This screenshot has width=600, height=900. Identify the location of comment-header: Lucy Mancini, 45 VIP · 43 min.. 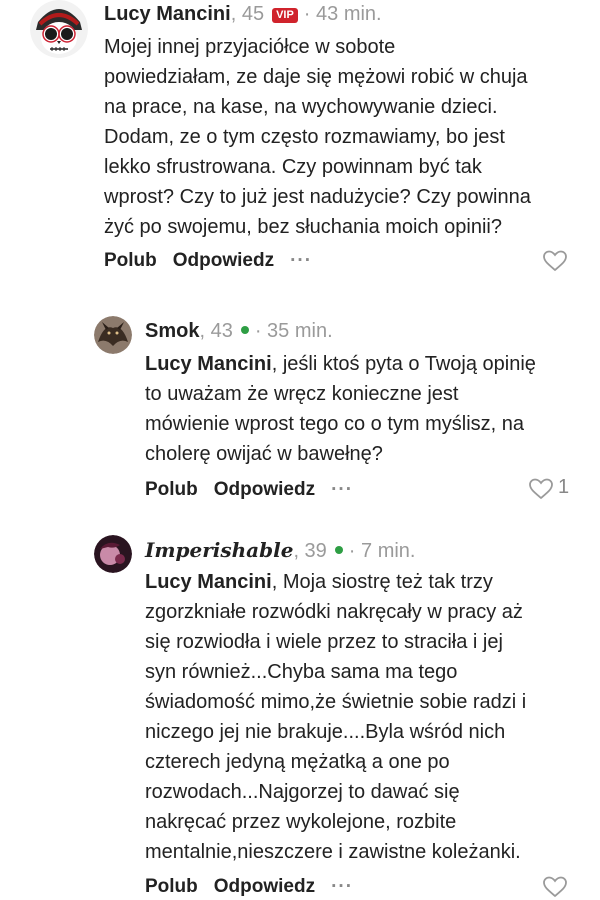
(243, 14).